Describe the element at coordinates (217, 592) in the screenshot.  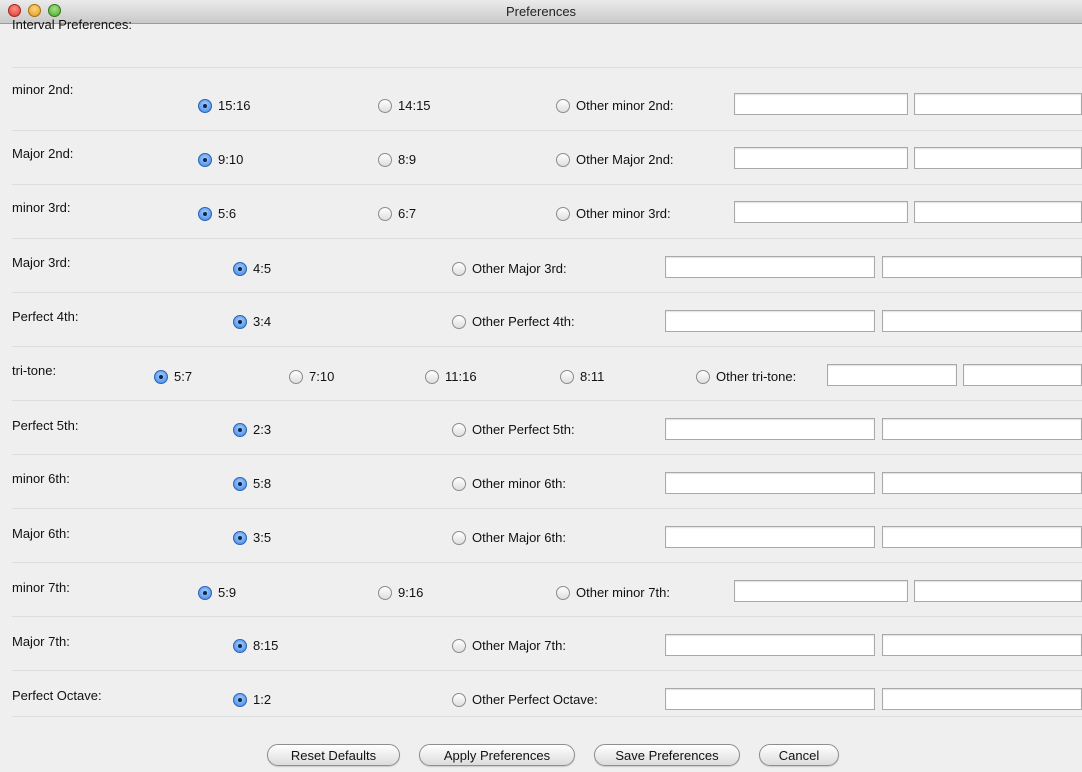
I see `minor-7th-option-1: 5:9` at that location.